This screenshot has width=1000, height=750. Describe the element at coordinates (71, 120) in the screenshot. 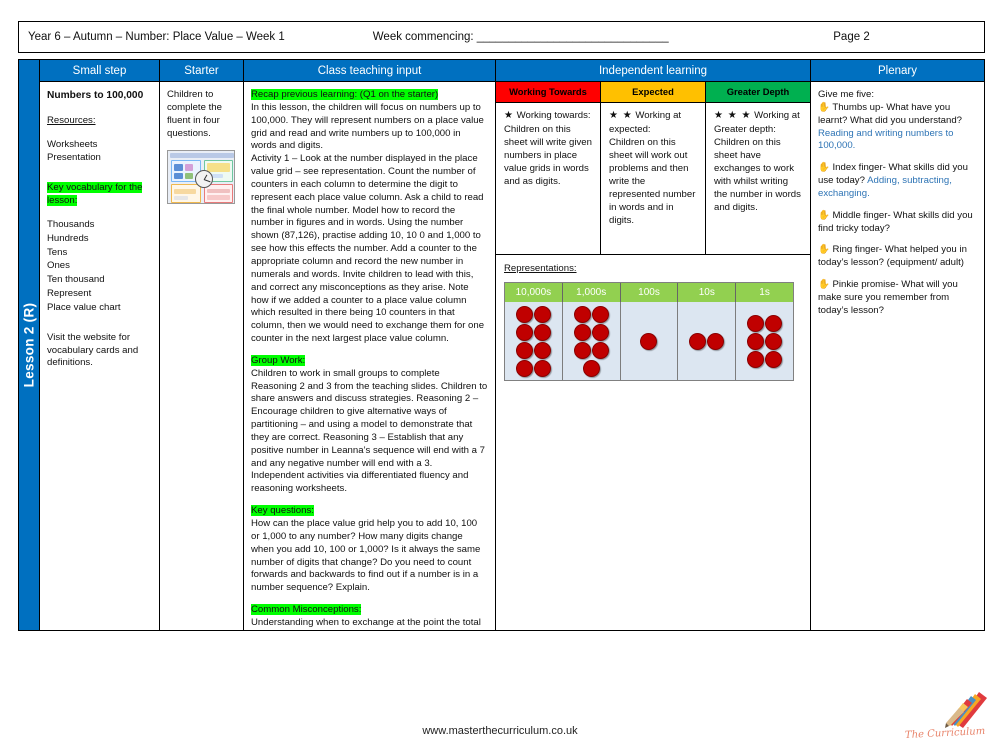

I see `resources-label: Resources:` at that location.